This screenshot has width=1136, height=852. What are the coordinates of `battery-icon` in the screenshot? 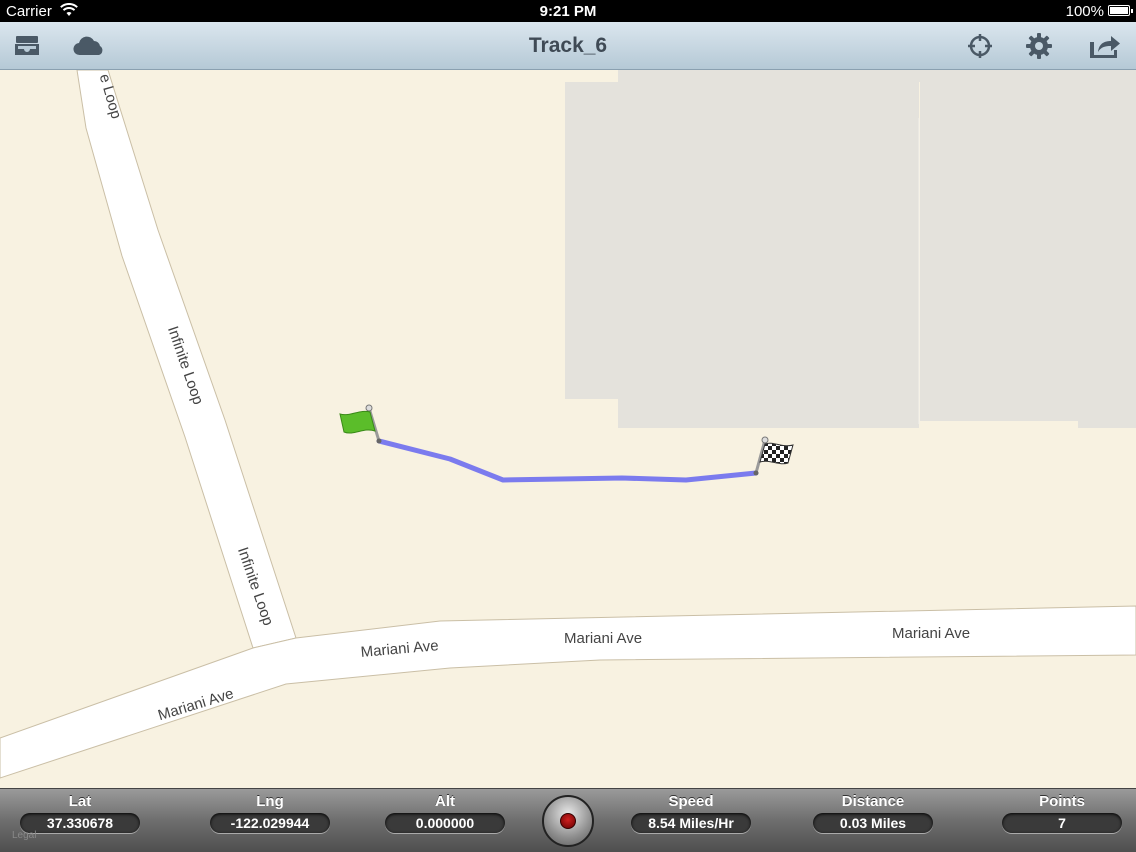 It's located at (1120, 10).